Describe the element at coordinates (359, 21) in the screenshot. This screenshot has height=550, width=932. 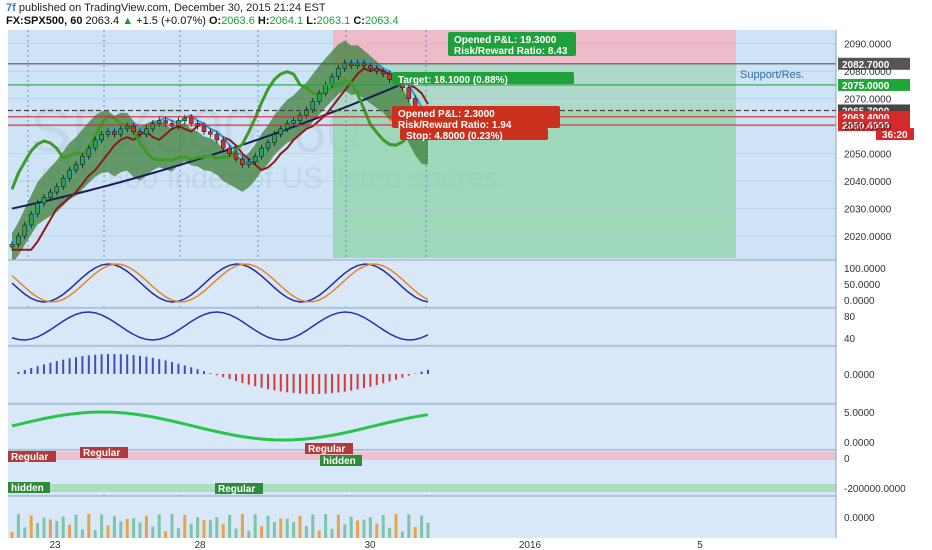
I see `close-label: C:` at that location.